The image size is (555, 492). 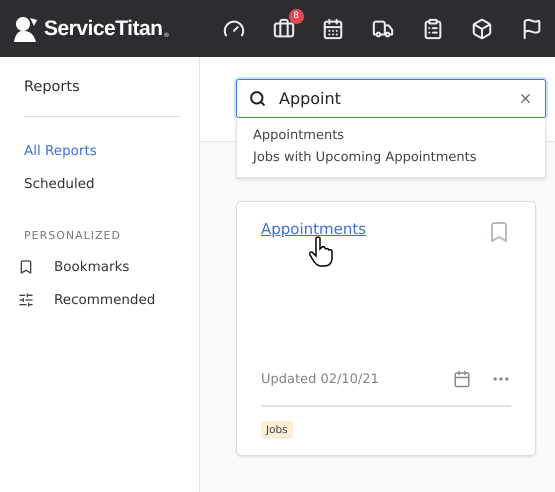 What do you see at coordinates (103, 28) in the screenshot?
I see `brand-name: ServiceTitan` at bounding box center [103, 28].